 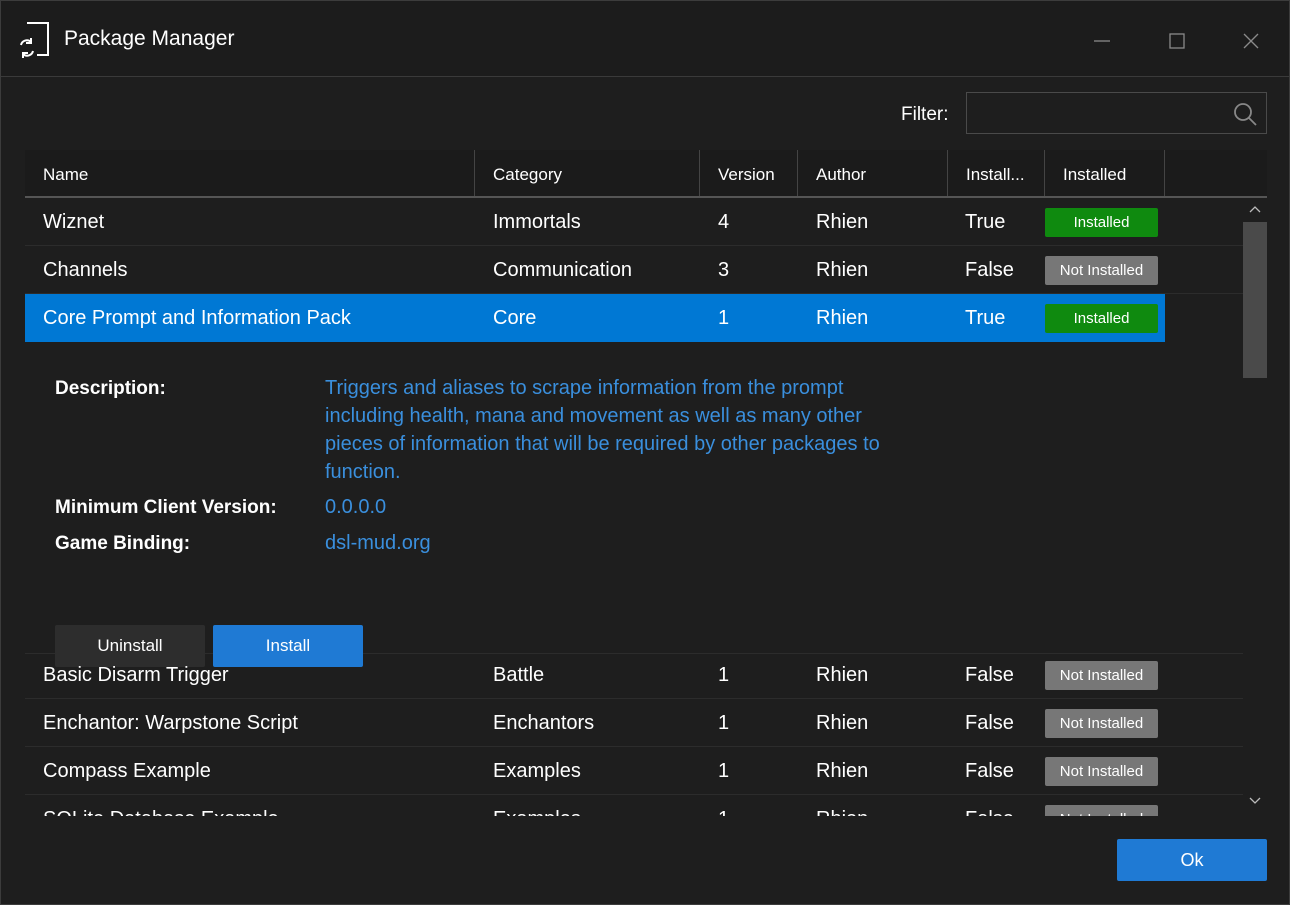 What do you see at coordinates (1098, 113) in the screenshot?
I see `filter-input` at bounding box center [1098, 113].